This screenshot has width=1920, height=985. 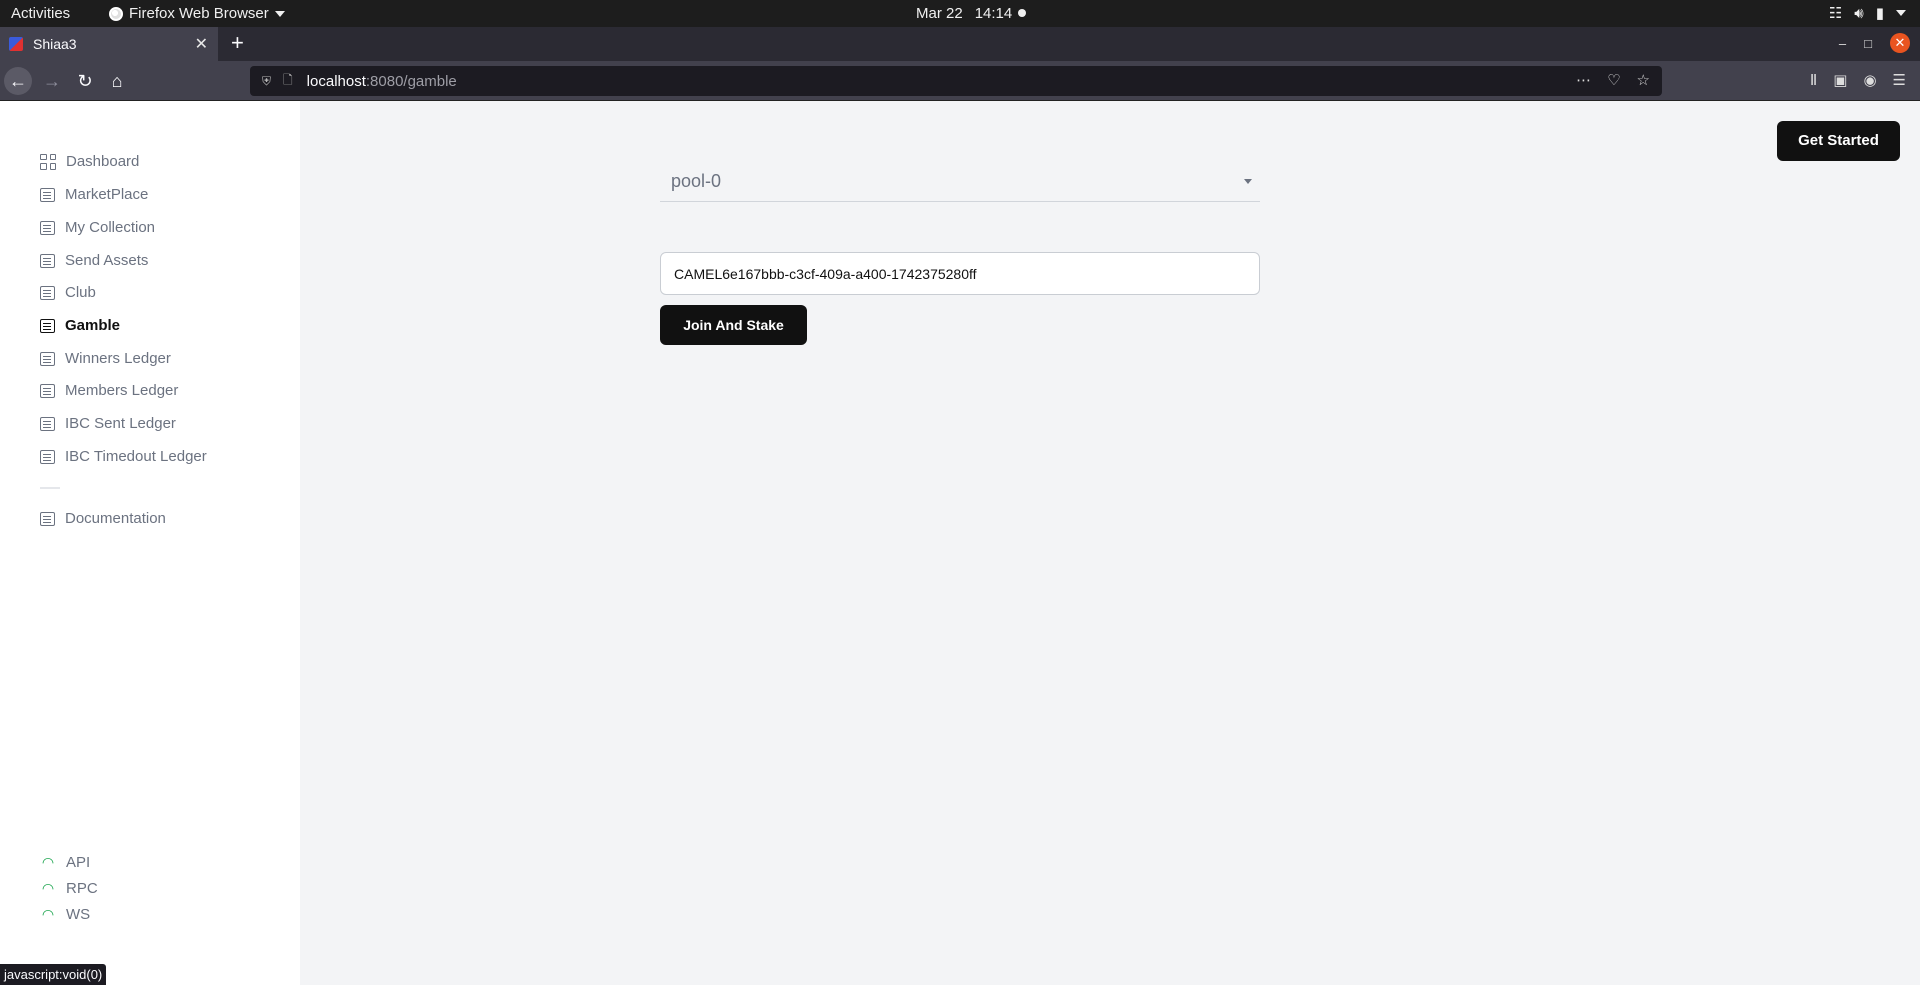 I want to click on status-ws: ◠ WS, so click(x=65, y=914).